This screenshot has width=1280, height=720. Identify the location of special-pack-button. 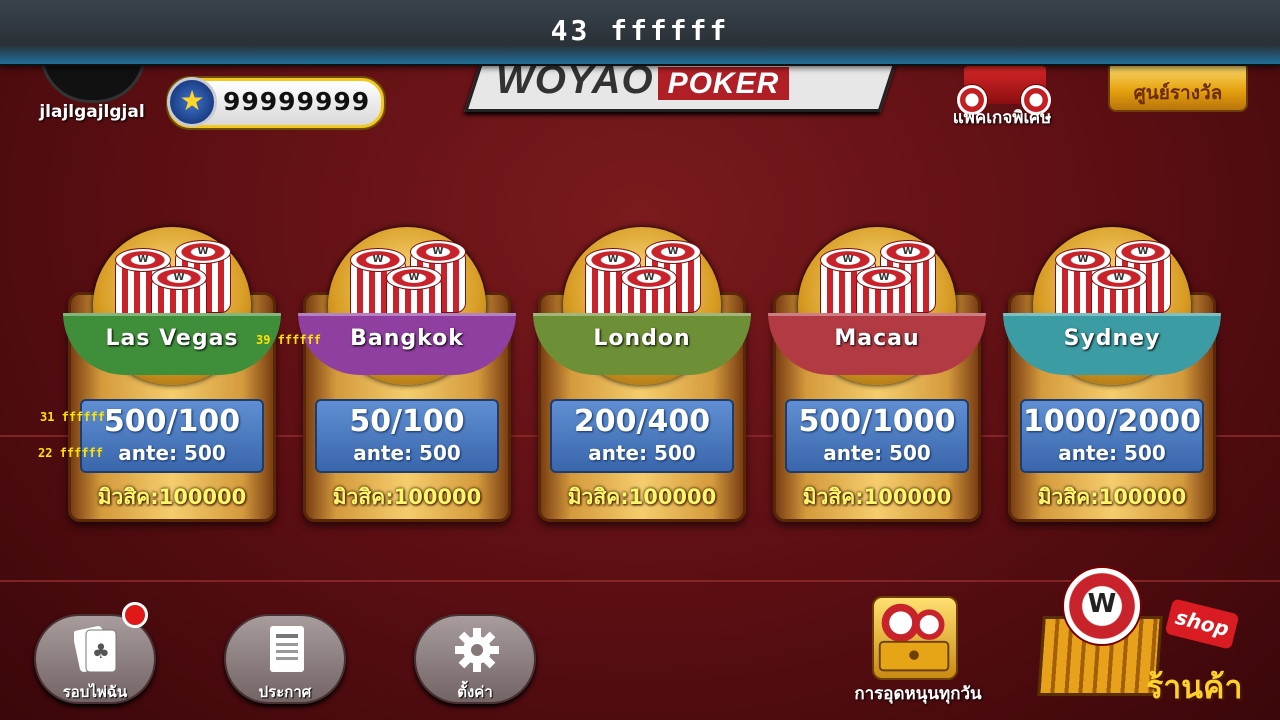
(1004, 89).